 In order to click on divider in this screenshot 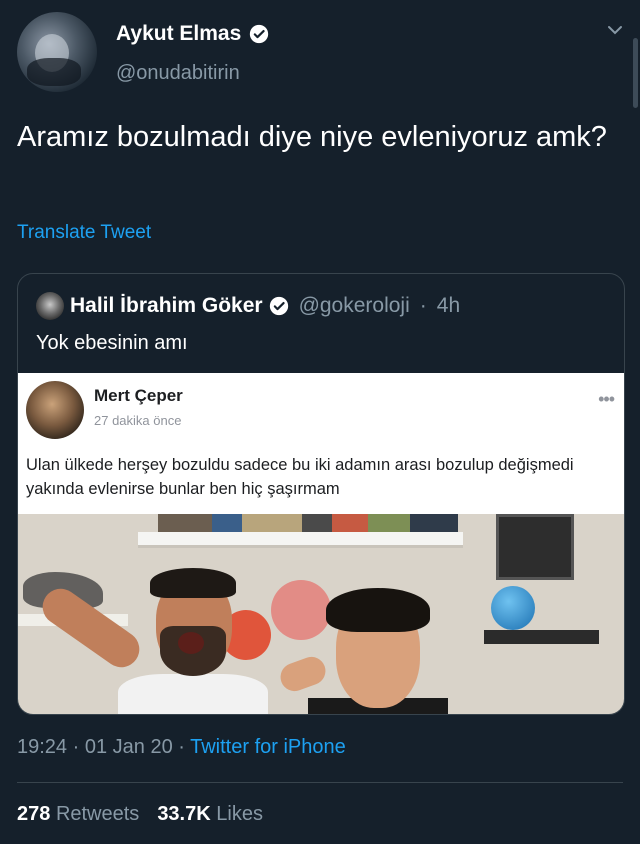, I will do `click(320, 782)`.